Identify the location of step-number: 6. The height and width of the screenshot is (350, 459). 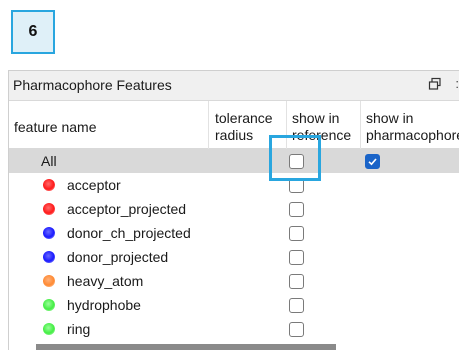
(33, 31).